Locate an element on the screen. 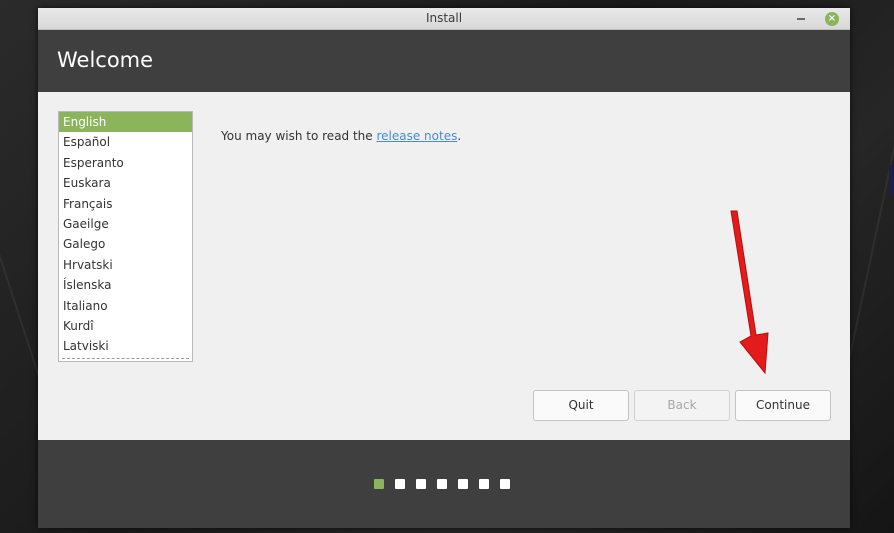 This screenshot has height=533, width=894. progress-footer is located at coordinates (444, 484).